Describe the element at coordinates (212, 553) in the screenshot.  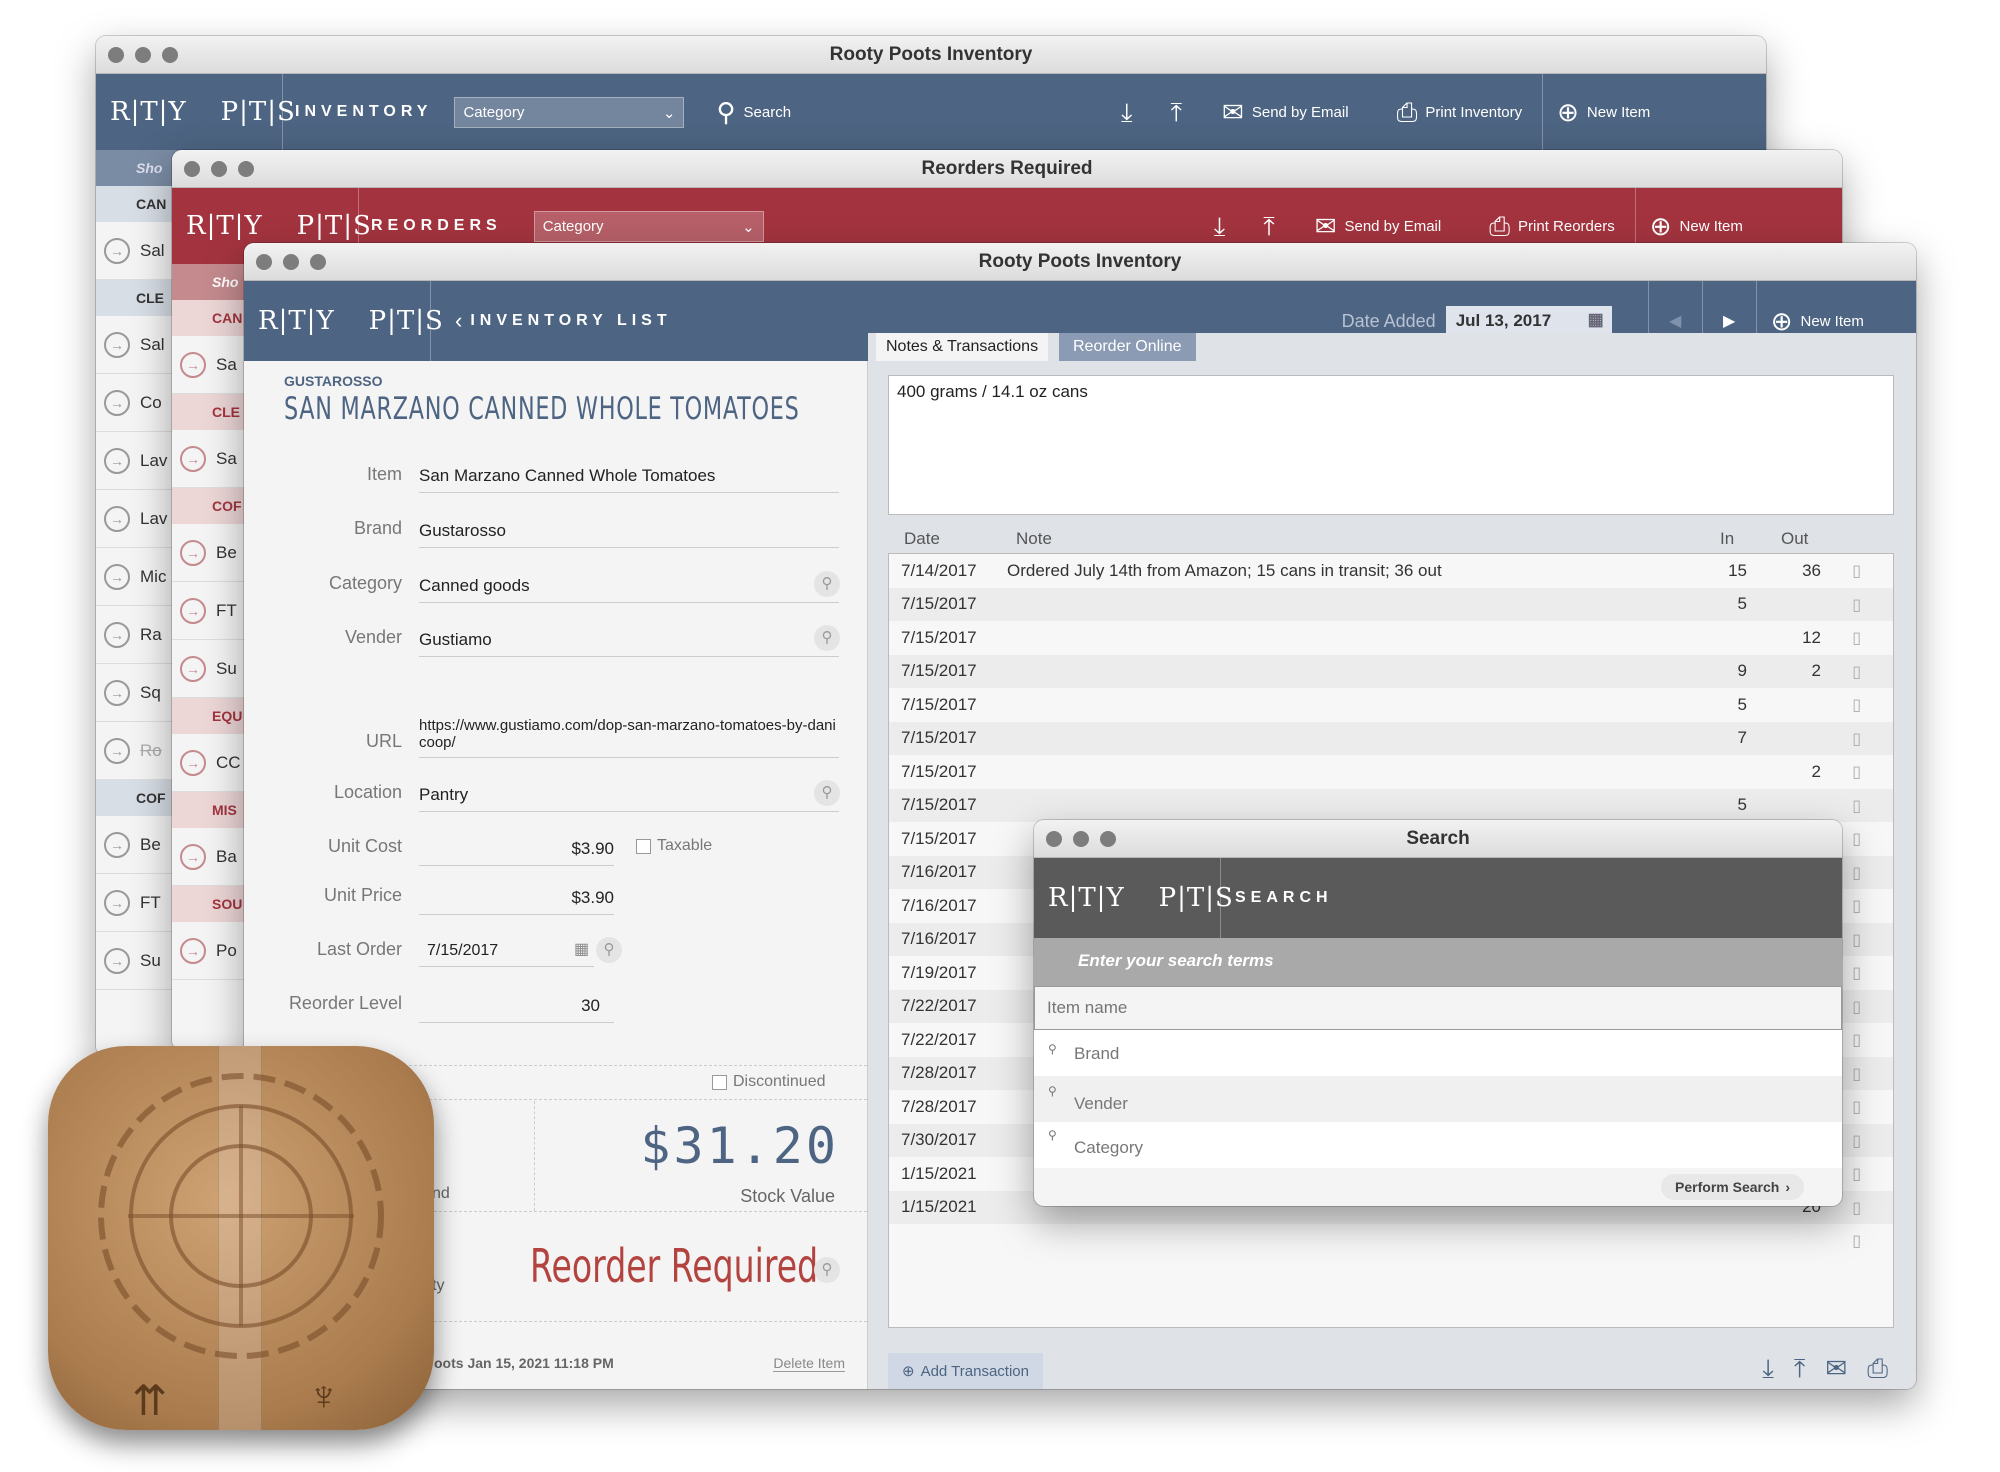
I see `sidebar-item: → Be` at that location.